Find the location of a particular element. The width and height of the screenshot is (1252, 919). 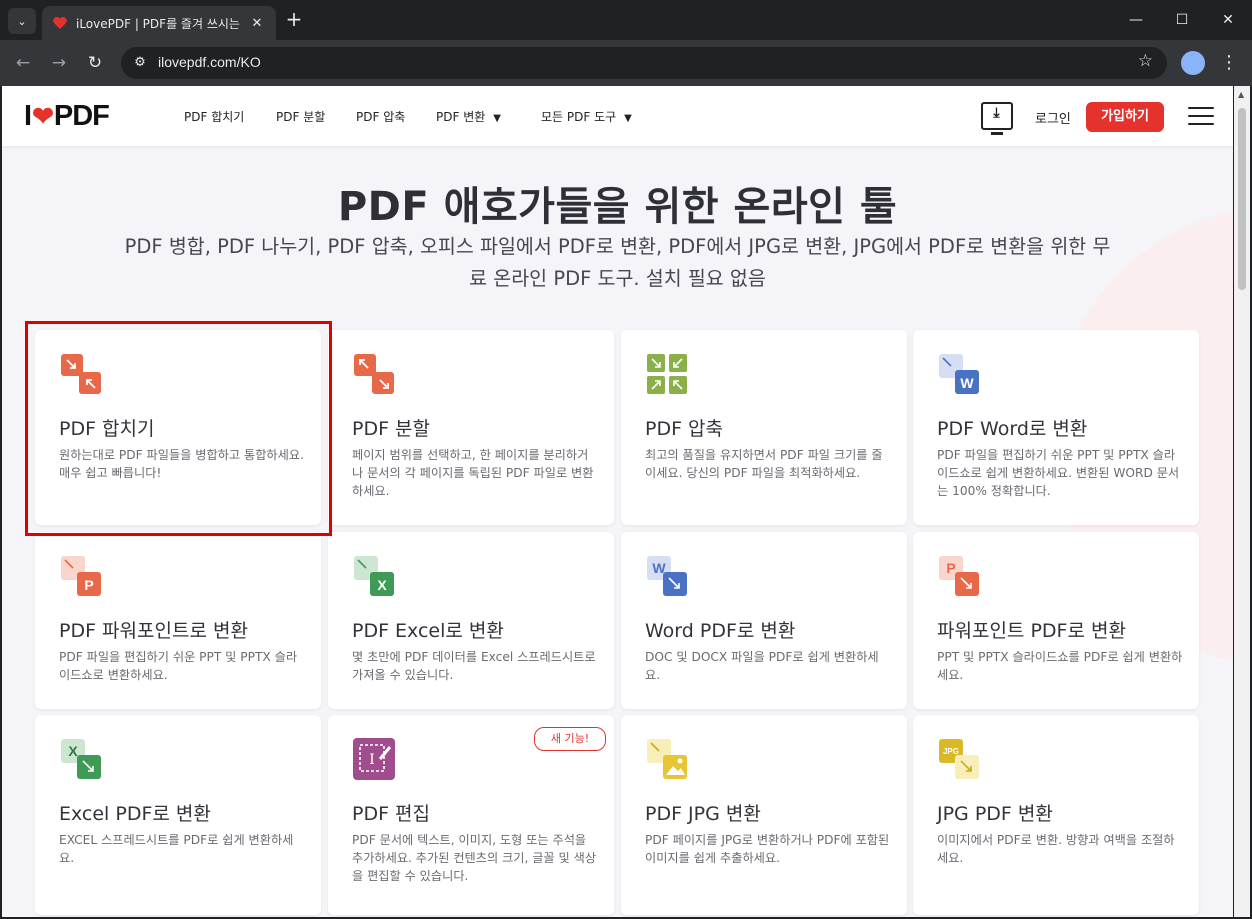

browser-toolbar: ← → ↻ ⚙ ilovepdf.com/KO ☆ ⋮ is located at coordinates (626, 63).